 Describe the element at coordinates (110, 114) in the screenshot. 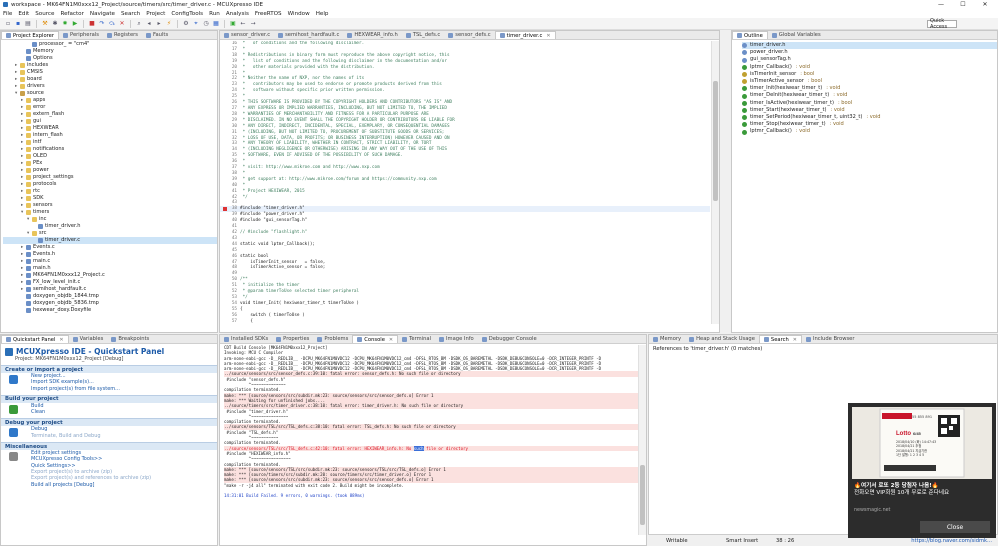

I see `tree-item: ▸ extern_flash` at that location.